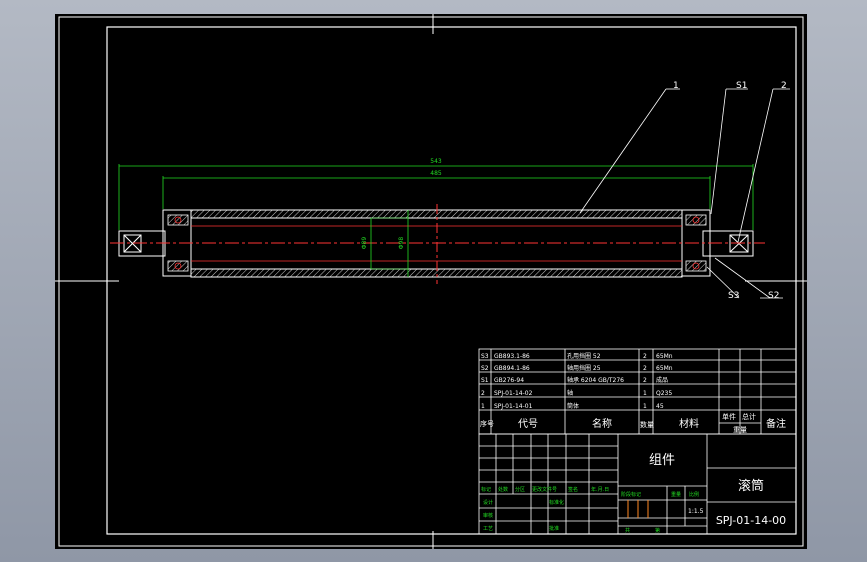  I want to click on bom-header-weight: 重量, so click(740, 430).